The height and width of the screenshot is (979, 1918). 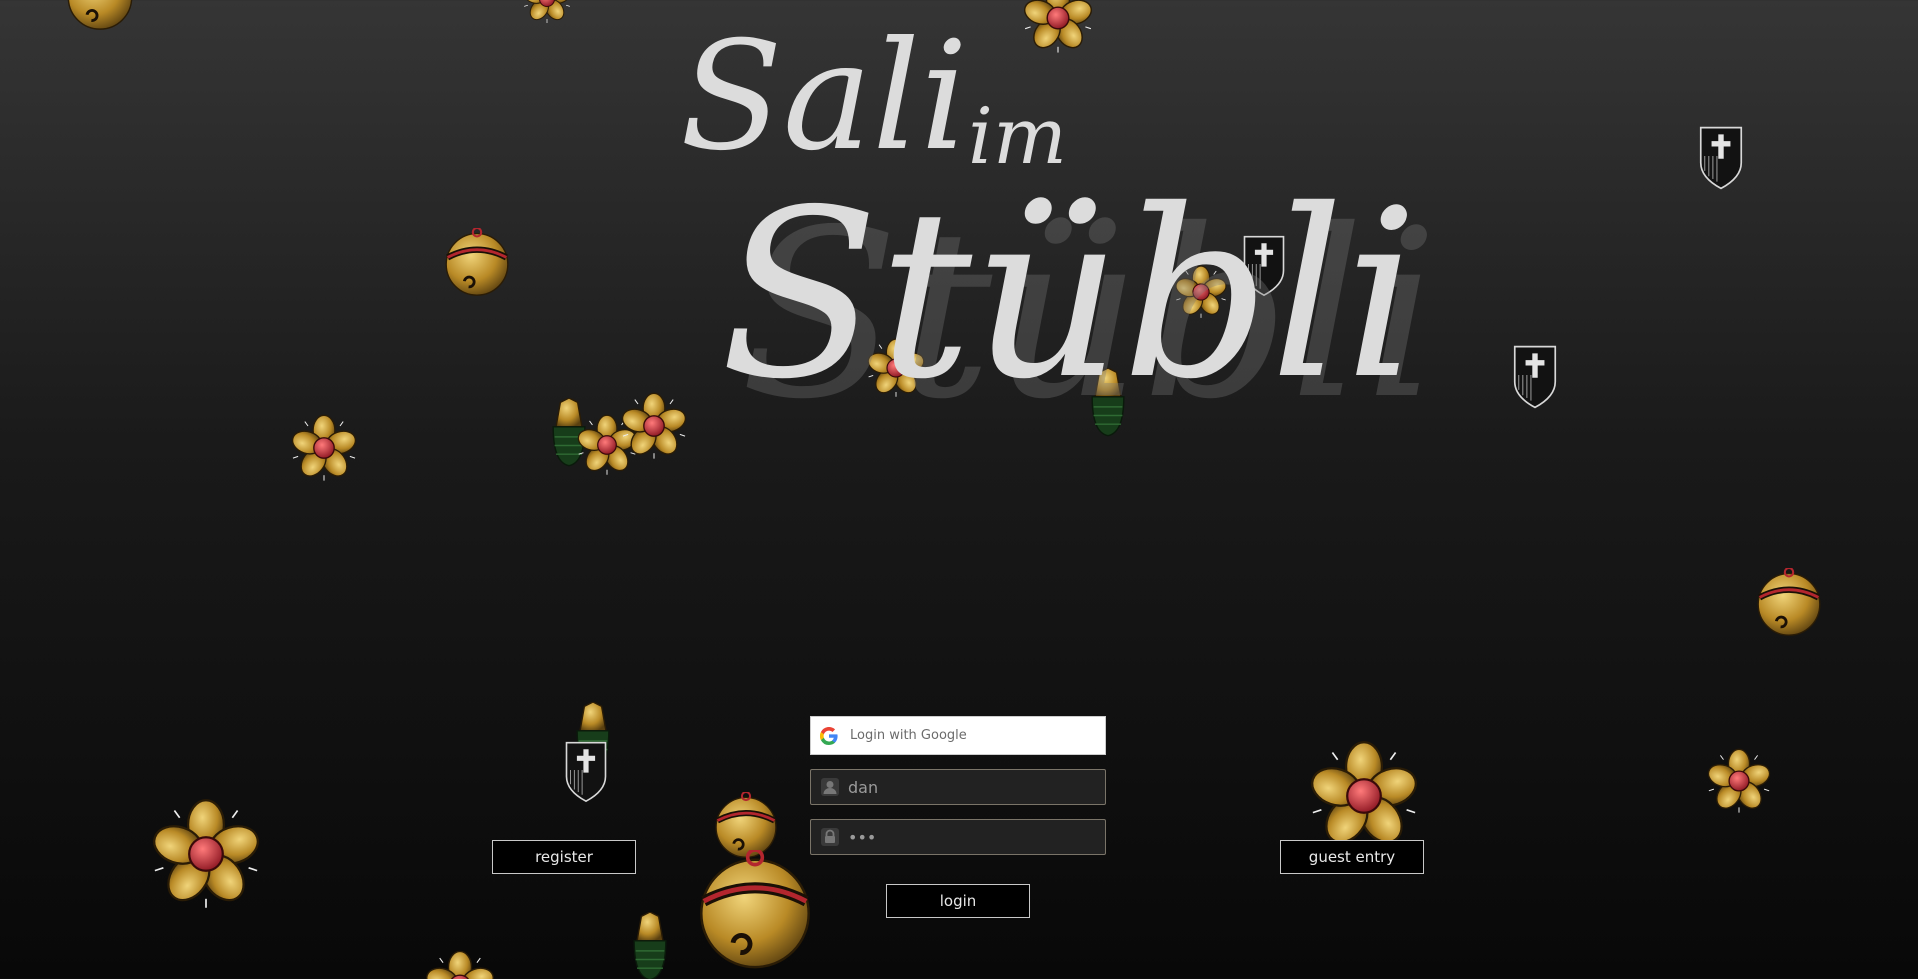 What do you see at coordinates (908, 735) in the screenshot?
I see `google-login-label: Login with Google` at bounding box center [908, 735].